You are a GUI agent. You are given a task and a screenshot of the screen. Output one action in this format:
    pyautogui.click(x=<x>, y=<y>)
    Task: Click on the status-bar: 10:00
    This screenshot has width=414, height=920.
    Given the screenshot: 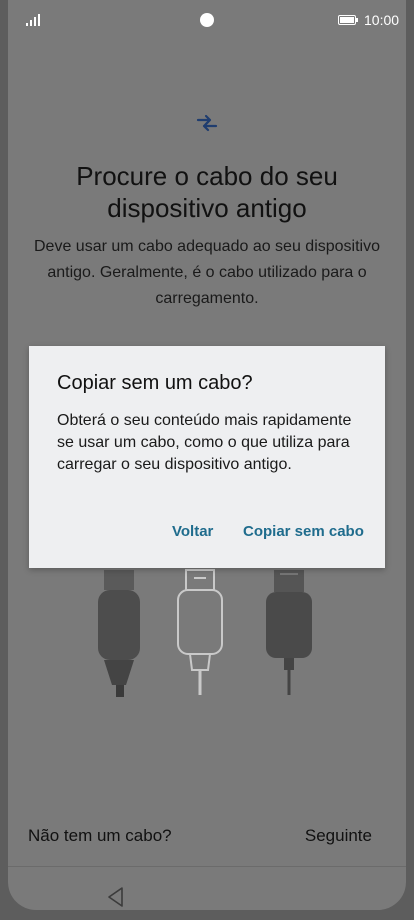 What is the action you would take?
    pyautogui.click(x=207, y=20)
    